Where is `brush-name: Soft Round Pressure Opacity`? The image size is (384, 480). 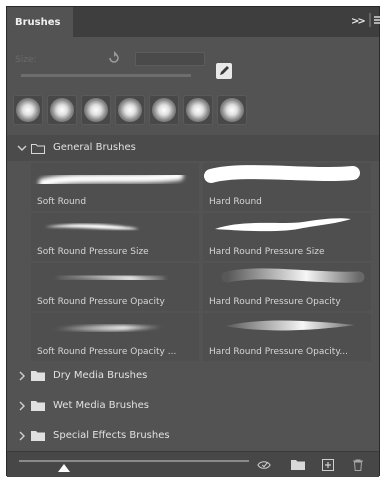
brush-name: Soft Round Pressure Opacity is located at coordinates (101, 302).